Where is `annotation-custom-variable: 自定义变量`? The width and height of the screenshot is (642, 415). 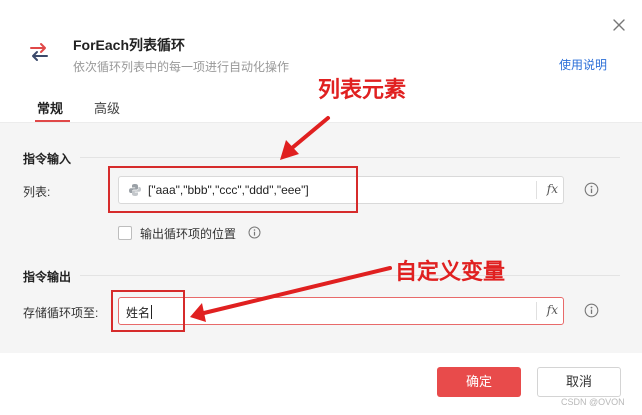
annotation-custom-variable: 自定义变量 is located at coordinates (450, 271).